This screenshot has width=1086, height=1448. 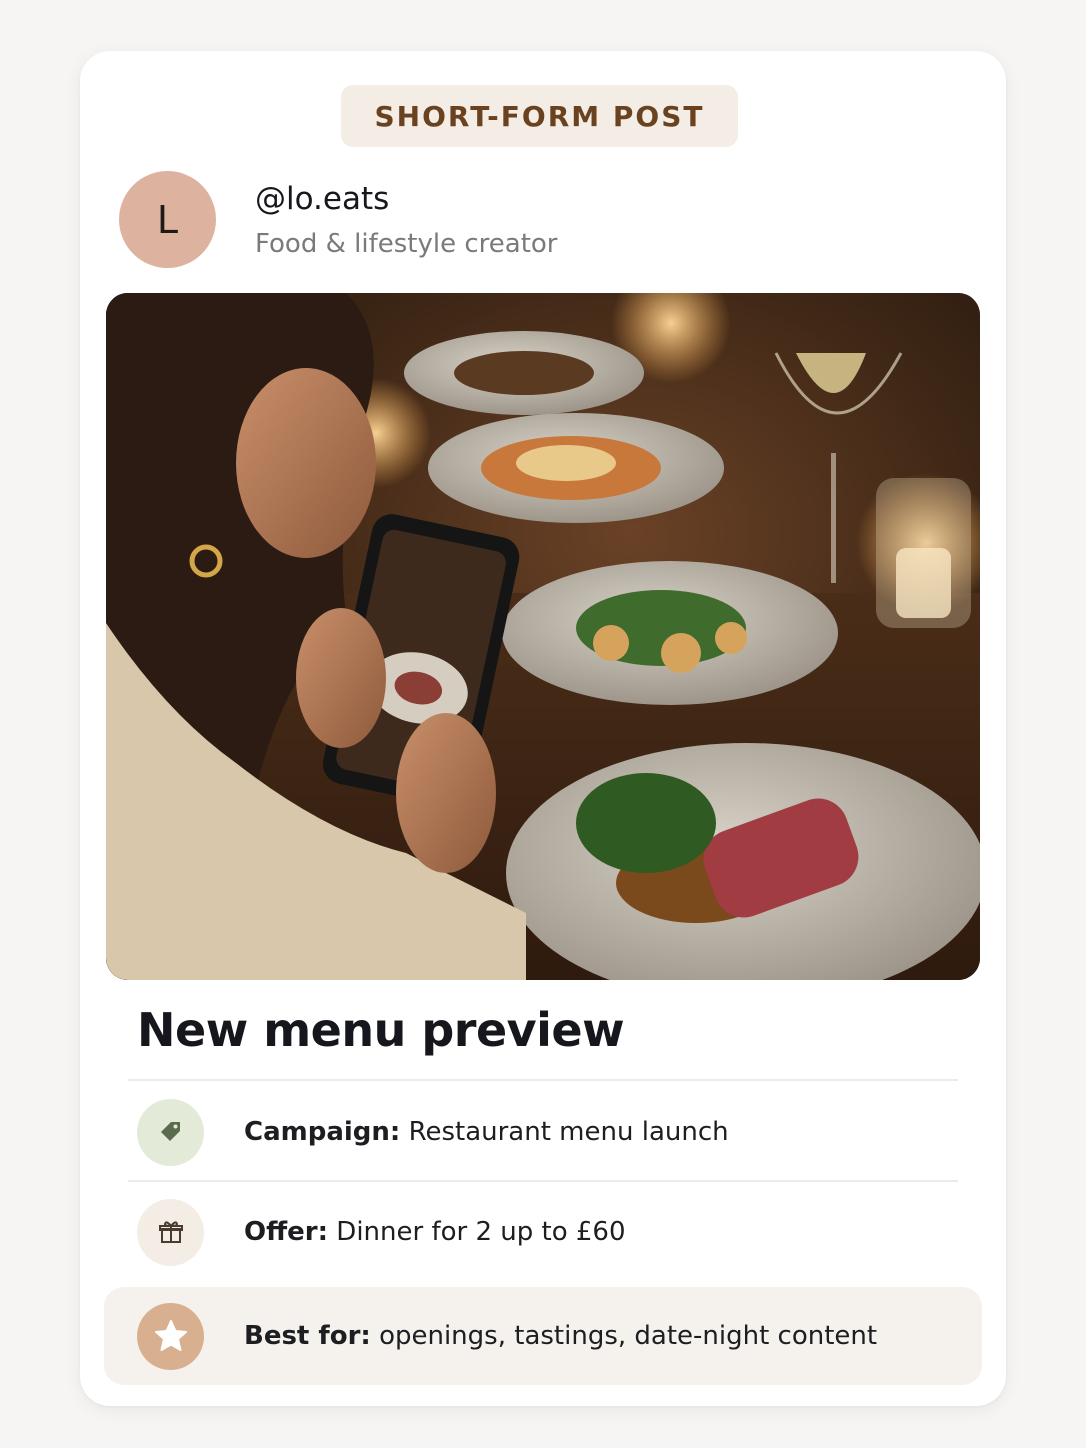 I want to click on offer-value: Dinner for 2 up to £60, so click(x=477, y=1232).